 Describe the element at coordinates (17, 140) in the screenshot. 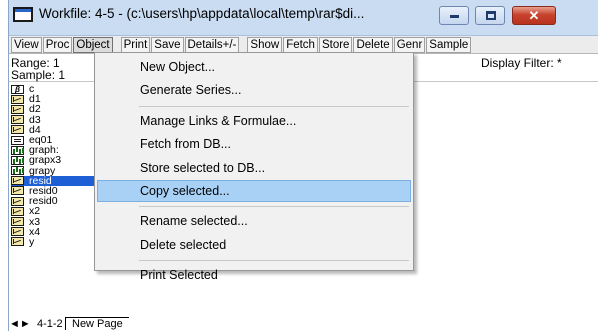

I see `equation-icon` at that location.